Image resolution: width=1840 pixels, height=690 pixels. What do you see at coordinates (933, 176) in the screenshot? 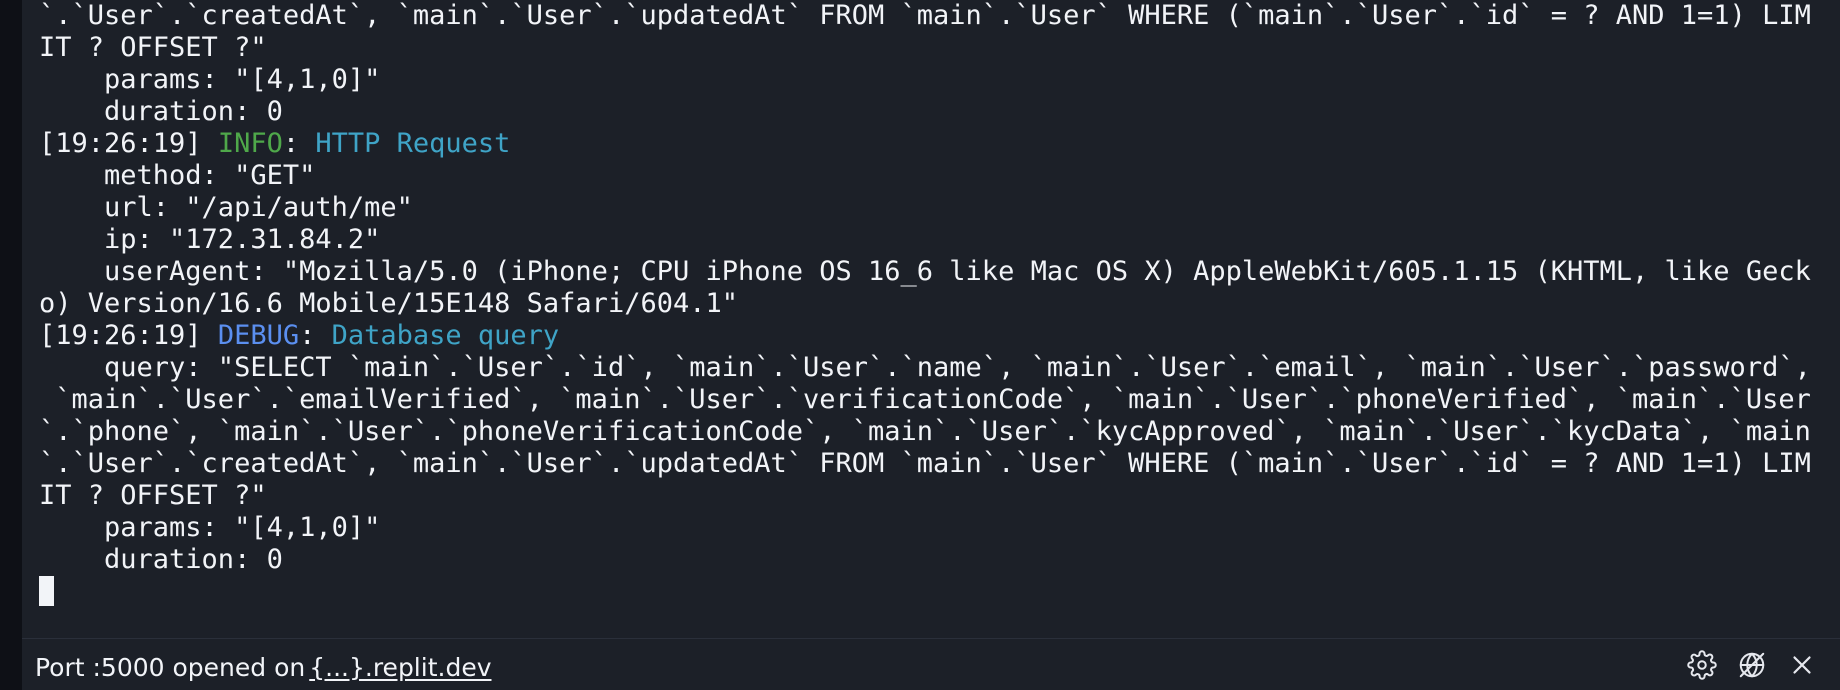
I see `terminal-line: method: "GET"` at bounding box center [933, 176].